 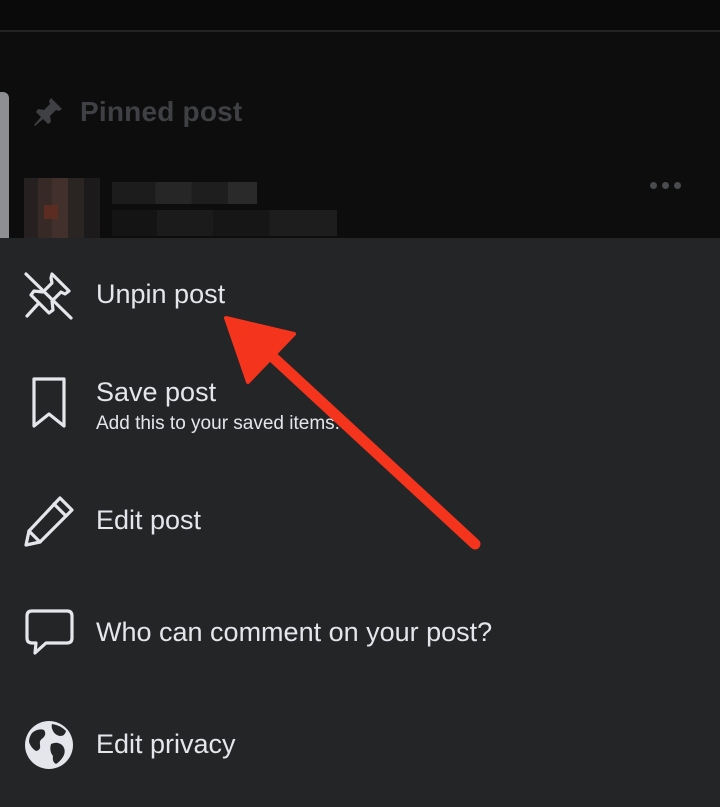 I want to click on top-bar, so click(x=360, y=16).